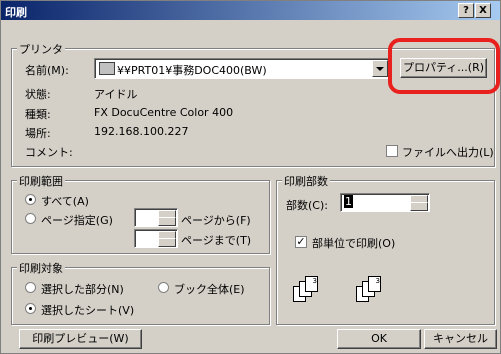 The image size is (501, 354). I want to click on highlight-annotation, so click(444, 66).